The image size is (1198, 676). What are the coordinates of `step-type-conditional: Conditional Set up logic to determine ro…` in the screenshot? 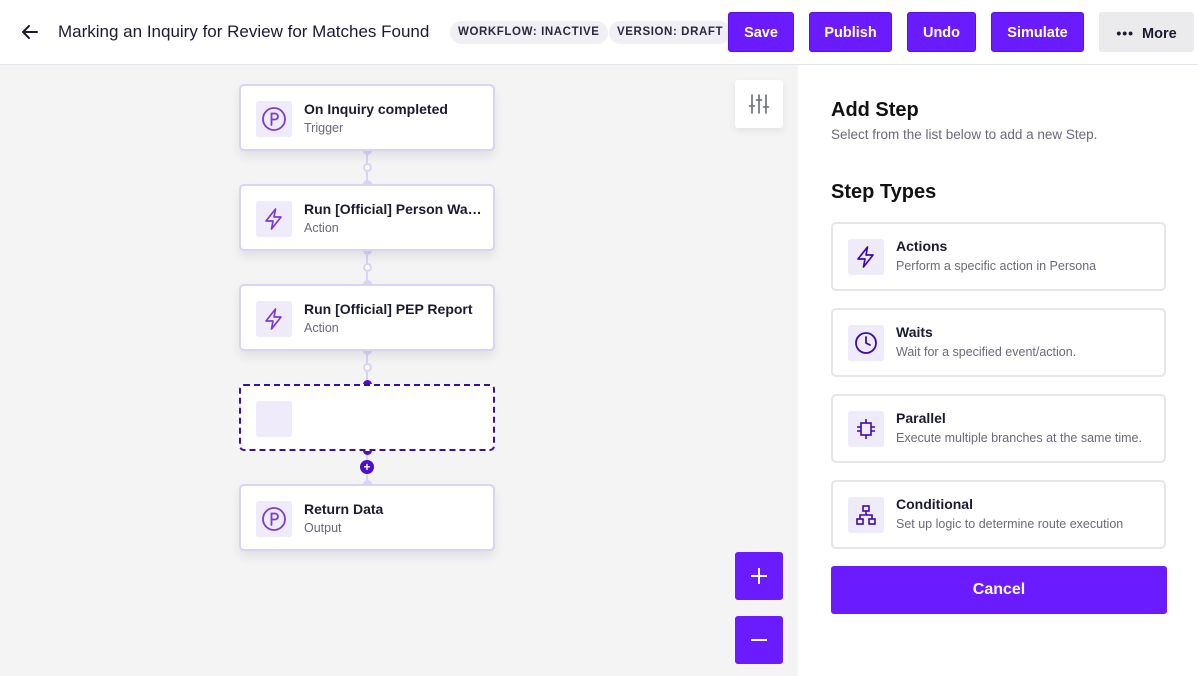 It's located at (998, 514).